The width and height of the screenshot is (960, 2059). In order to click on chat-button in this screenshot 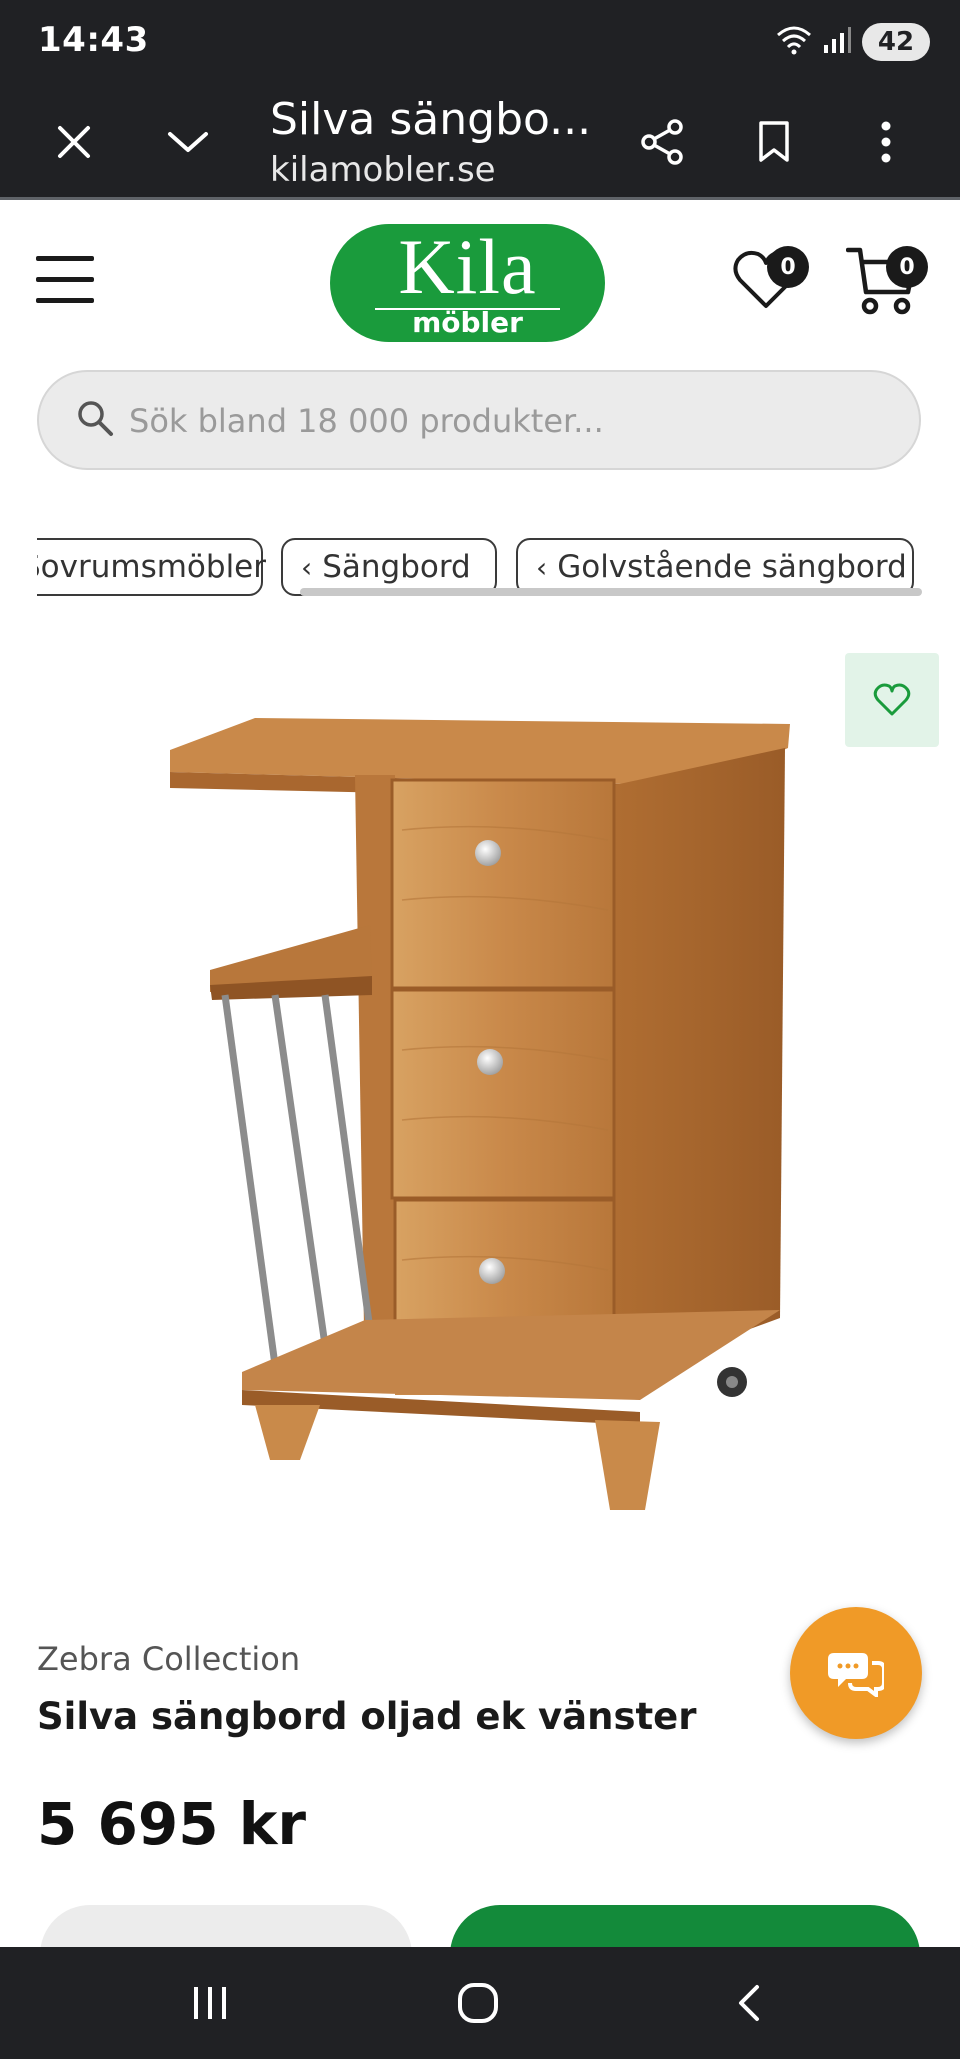, I will do `click(856, 1673)`.